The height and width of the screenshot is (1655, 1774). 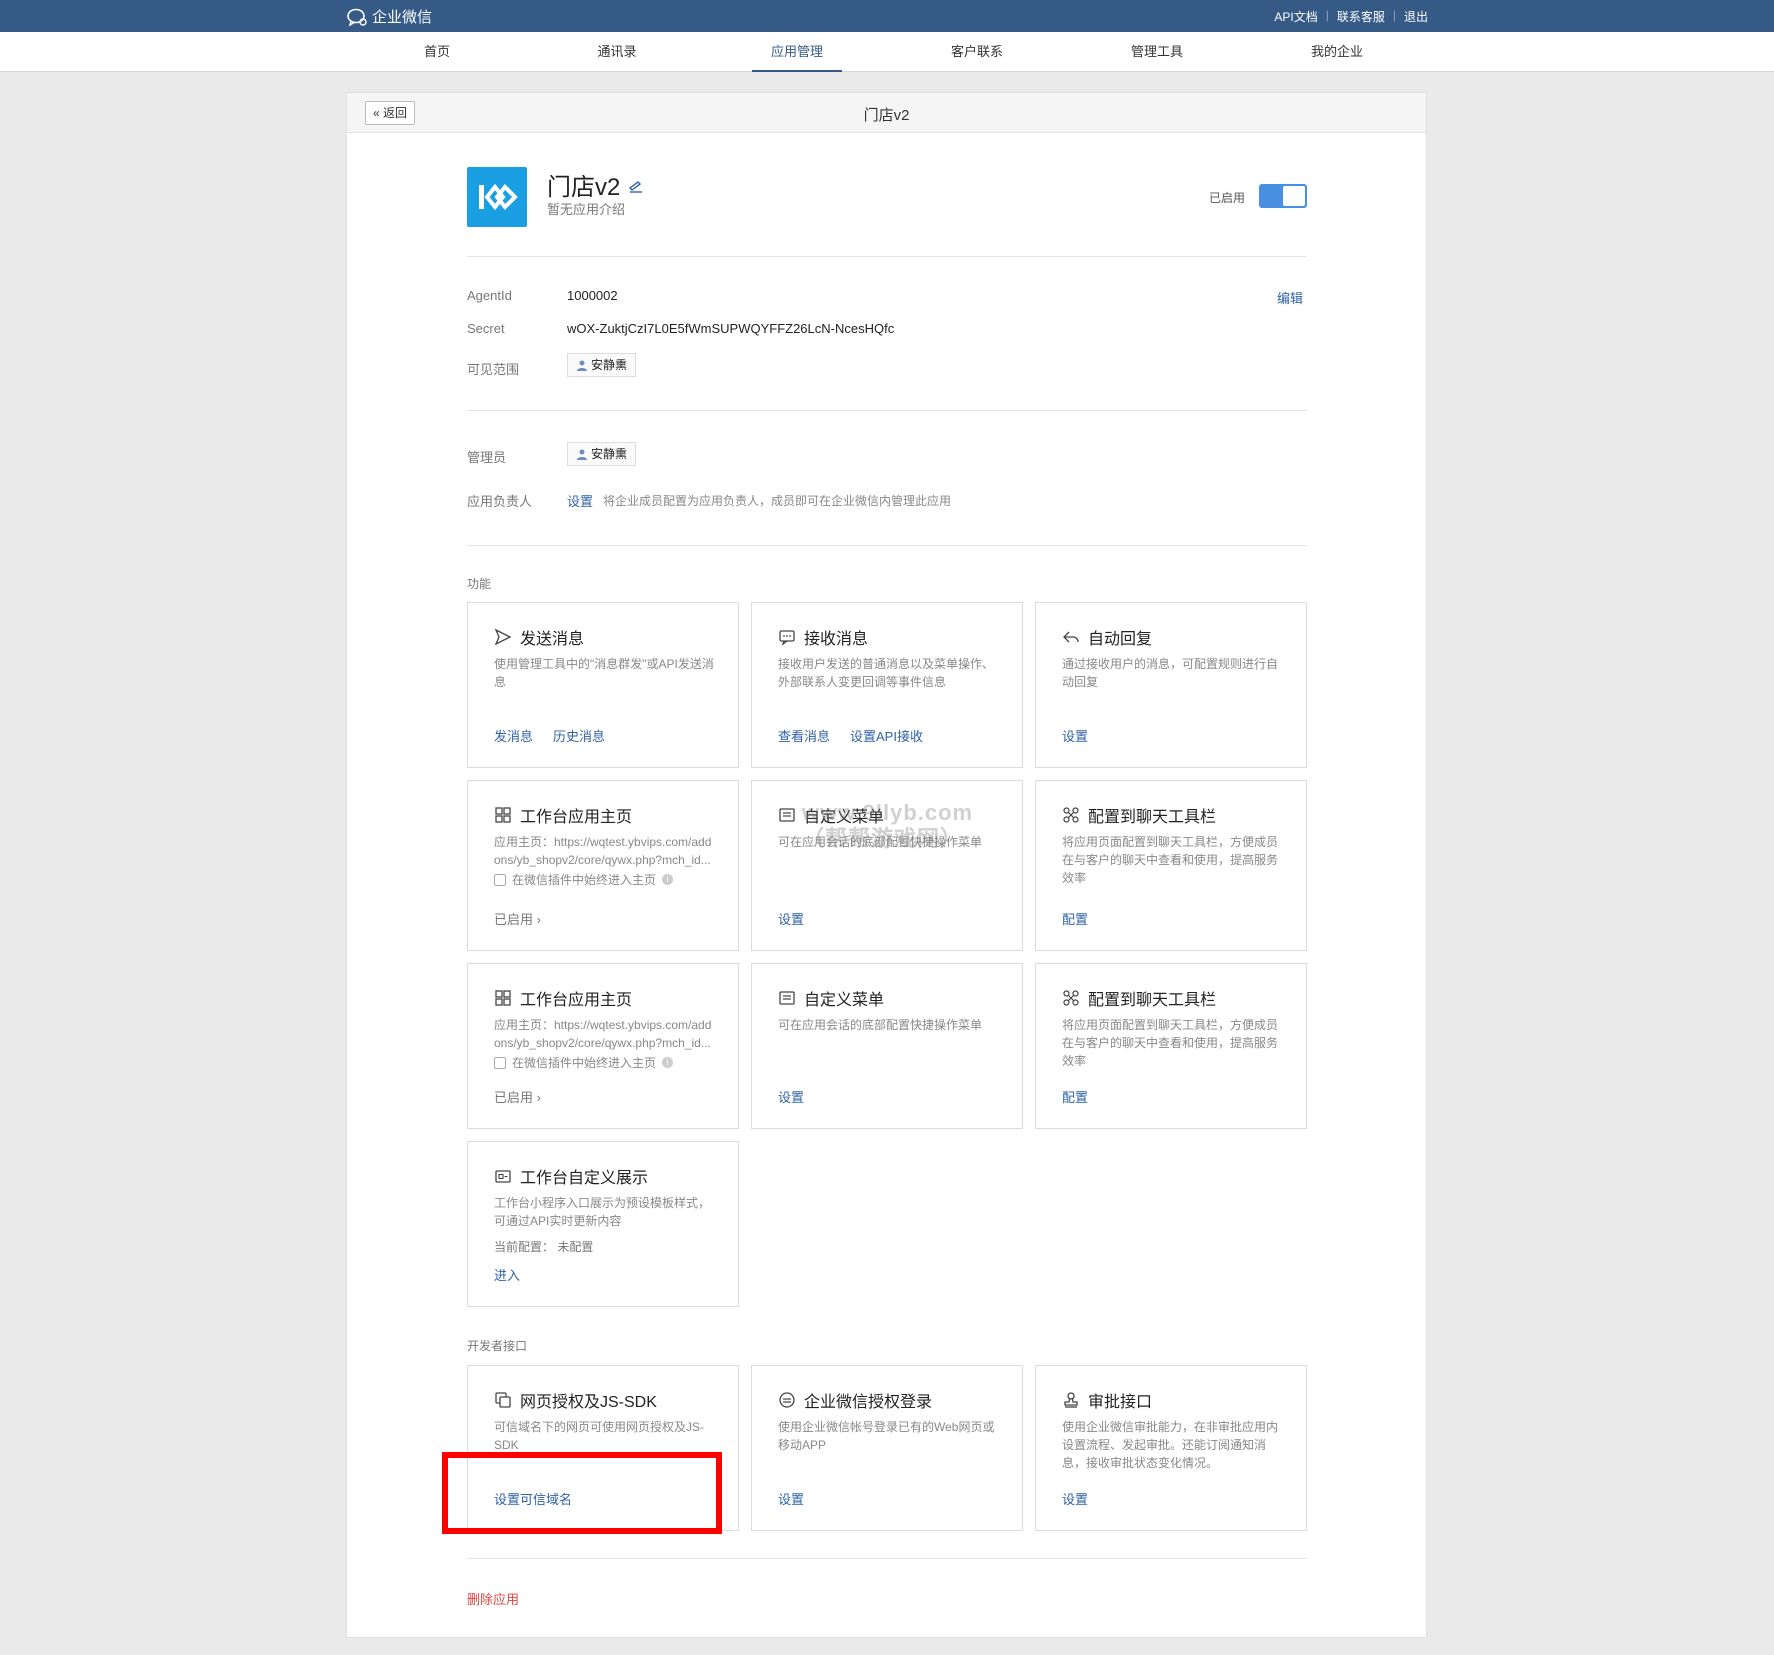 I want to click on grid-icon, so click(x=503, y=815).